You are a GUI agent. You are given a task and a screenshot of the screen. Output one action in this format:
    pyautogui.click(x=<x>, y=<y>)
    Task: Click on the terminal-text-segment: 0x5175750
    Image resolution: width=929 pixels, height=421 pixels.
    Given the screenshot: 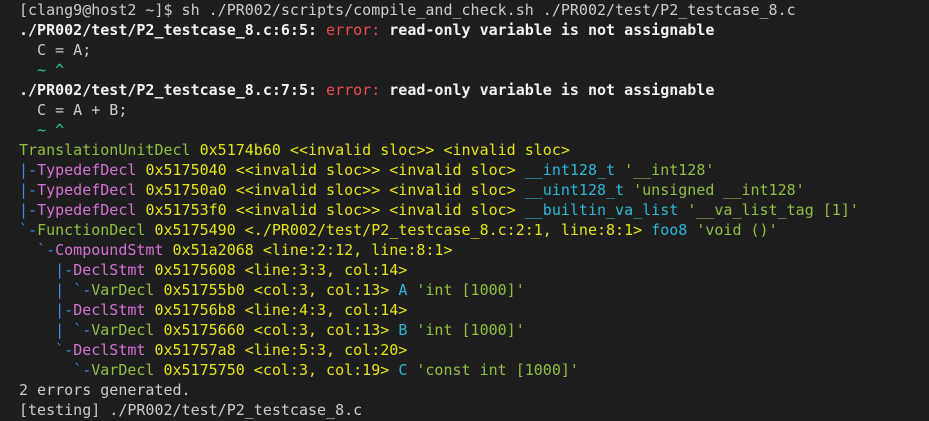 What is the action you would take?
    pyautogui.click(x=204, y=370)
    